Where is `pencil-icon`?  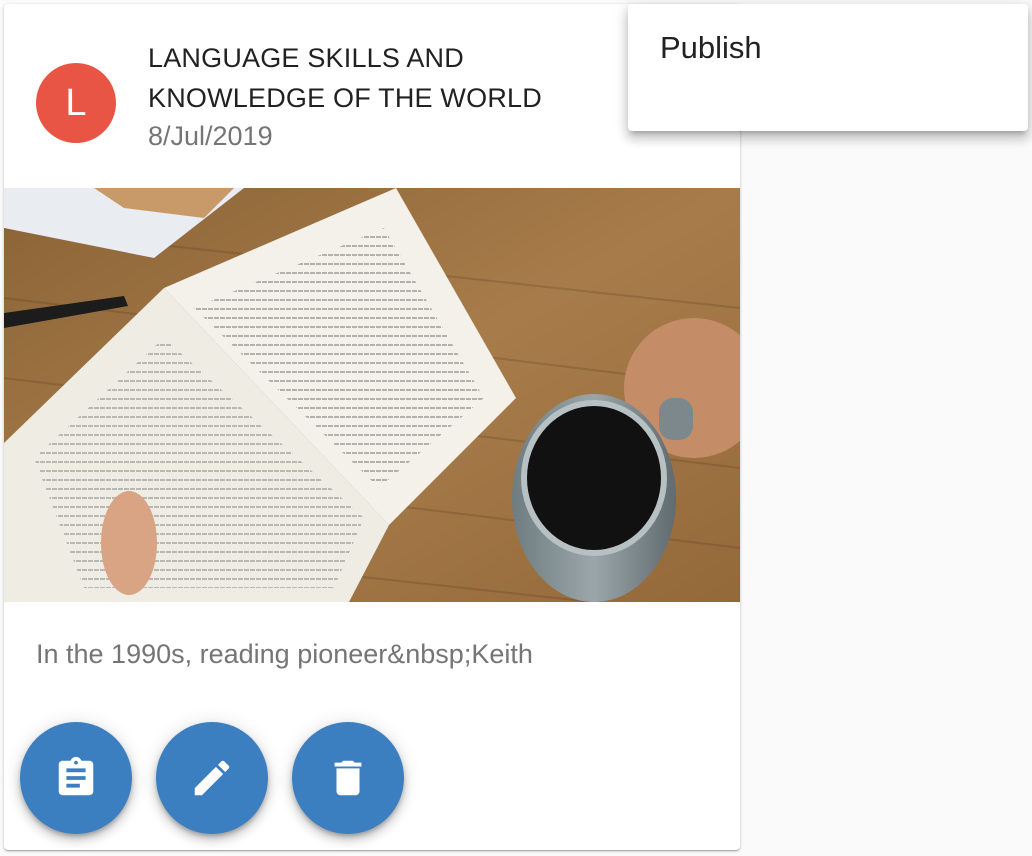 pencil-icon is located at coordinates (212, 778).